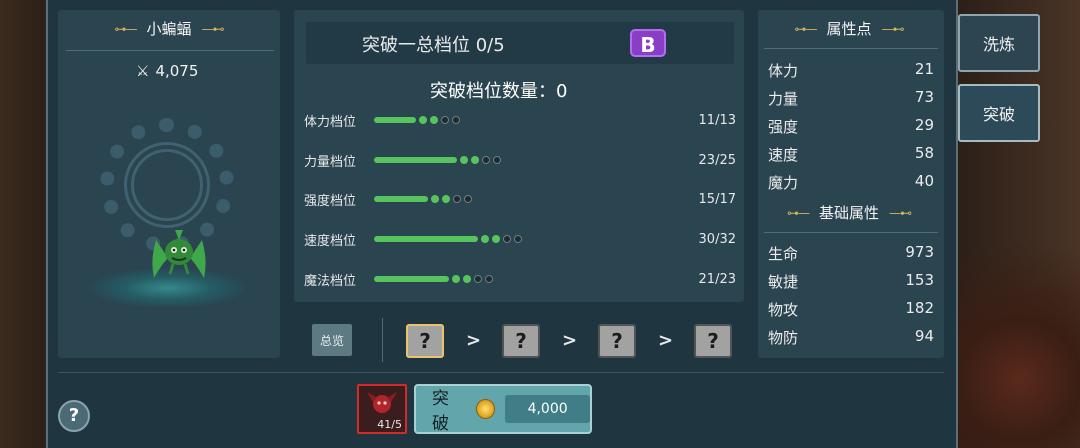 Image resolution: width=1080 pixels, height=448 pixels. What do you see at coordinates (74, 416) in the screenshot?
I see `help-button: ?` at bounding box center [74, 416].